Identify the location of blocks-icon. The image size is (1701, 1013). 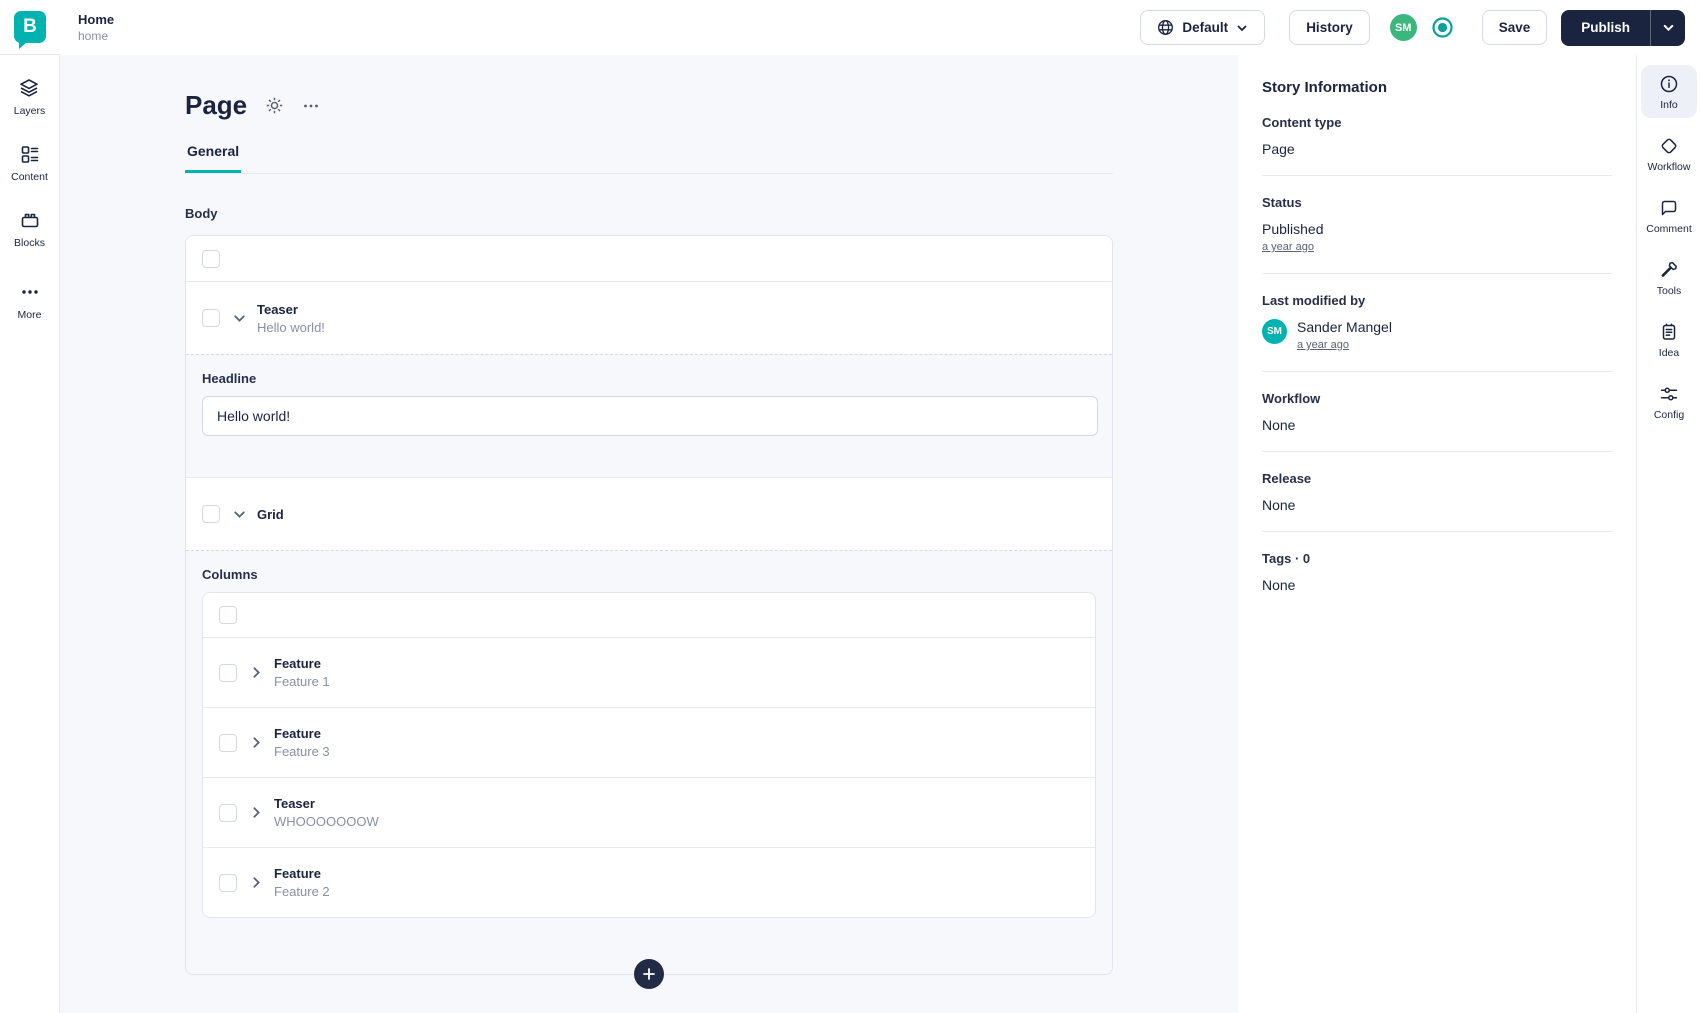
(30, 220).